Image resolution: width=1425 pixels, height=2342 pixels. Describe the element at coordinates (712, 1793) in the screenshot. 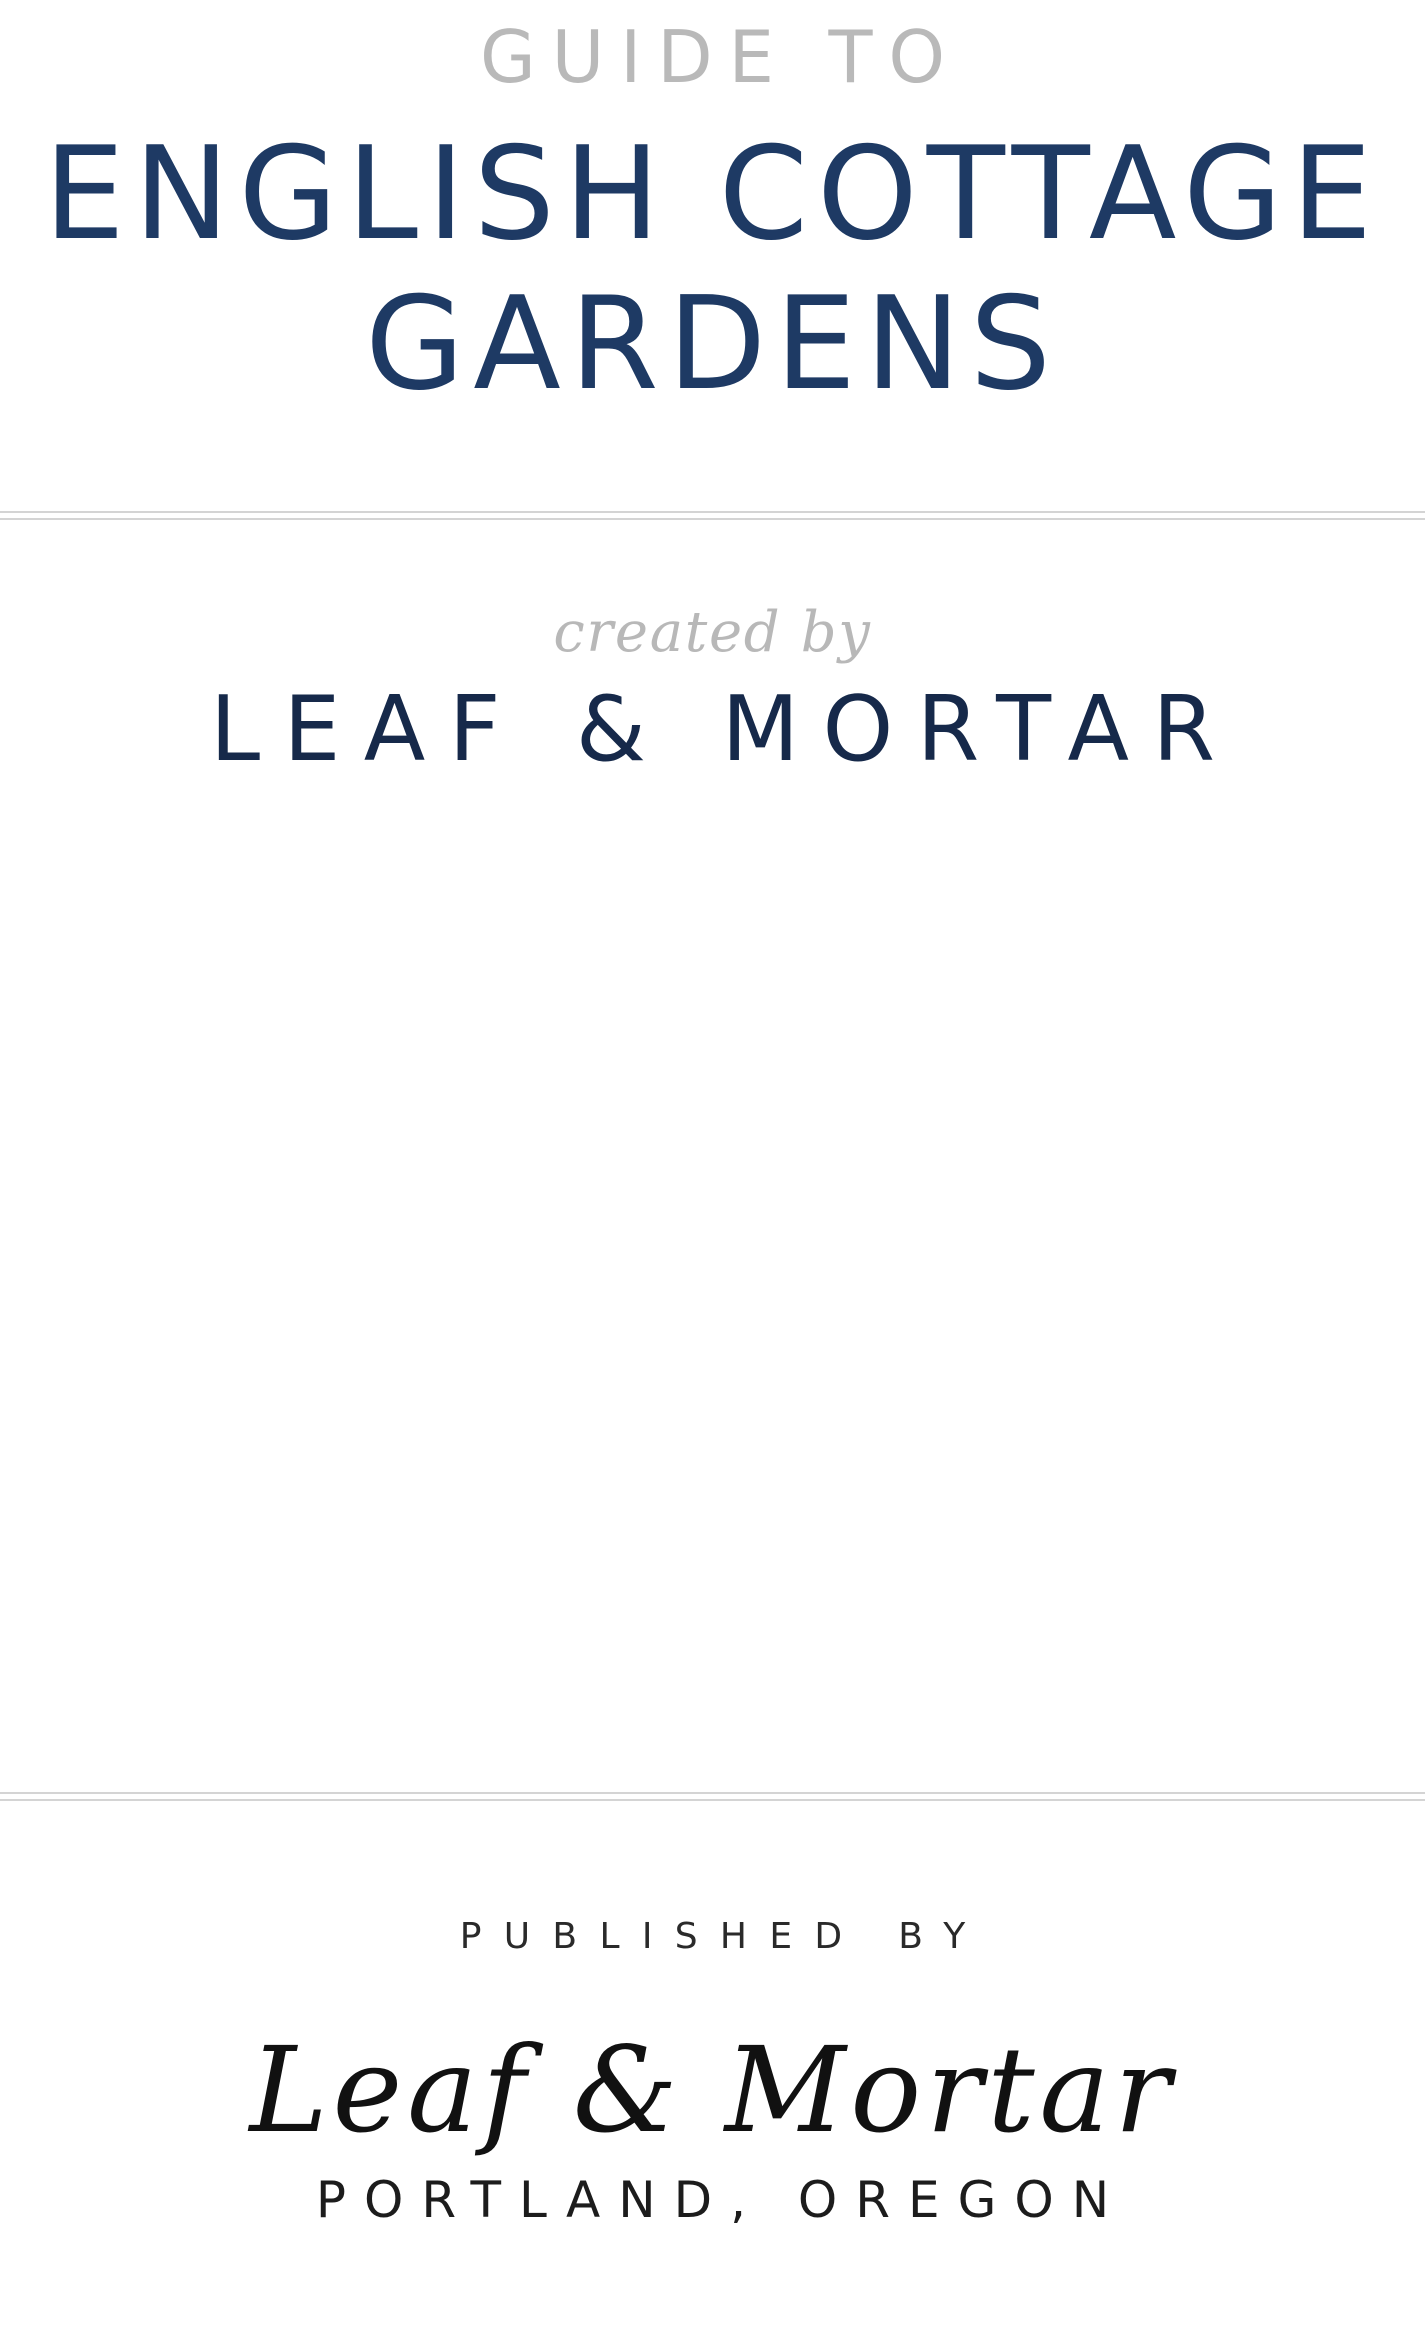

I see `bottom-divider-upper` at that location.